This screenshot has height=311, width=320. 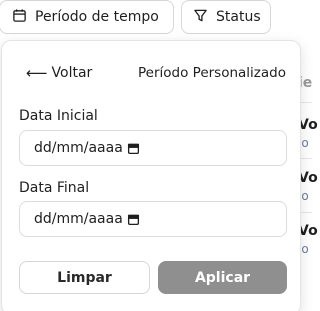 I want to click on popover-title: Período Personalizado, so click(x=212, y=73).